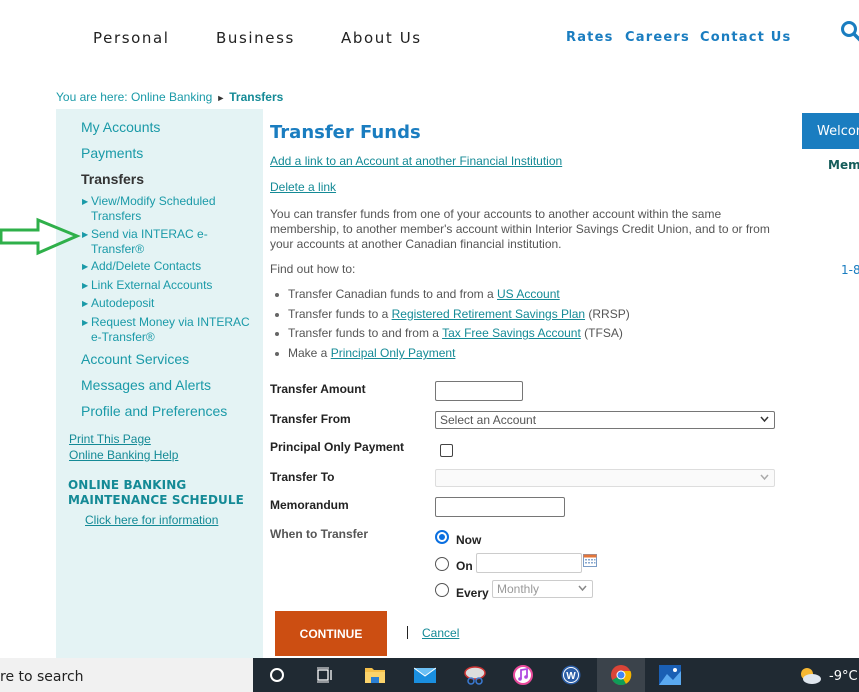  What do you see at coordinates (407, 632) in the screenshot?
I see `button-divider` at bounding box center [407, 632].